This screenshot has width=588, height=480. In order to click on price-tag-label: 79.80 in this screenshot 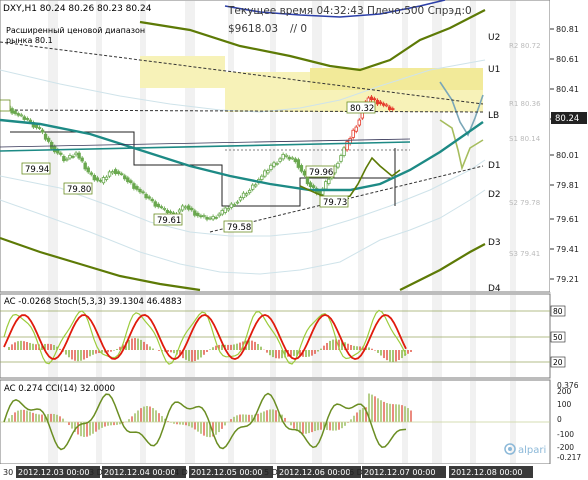, I will do `click(79, 190)`.